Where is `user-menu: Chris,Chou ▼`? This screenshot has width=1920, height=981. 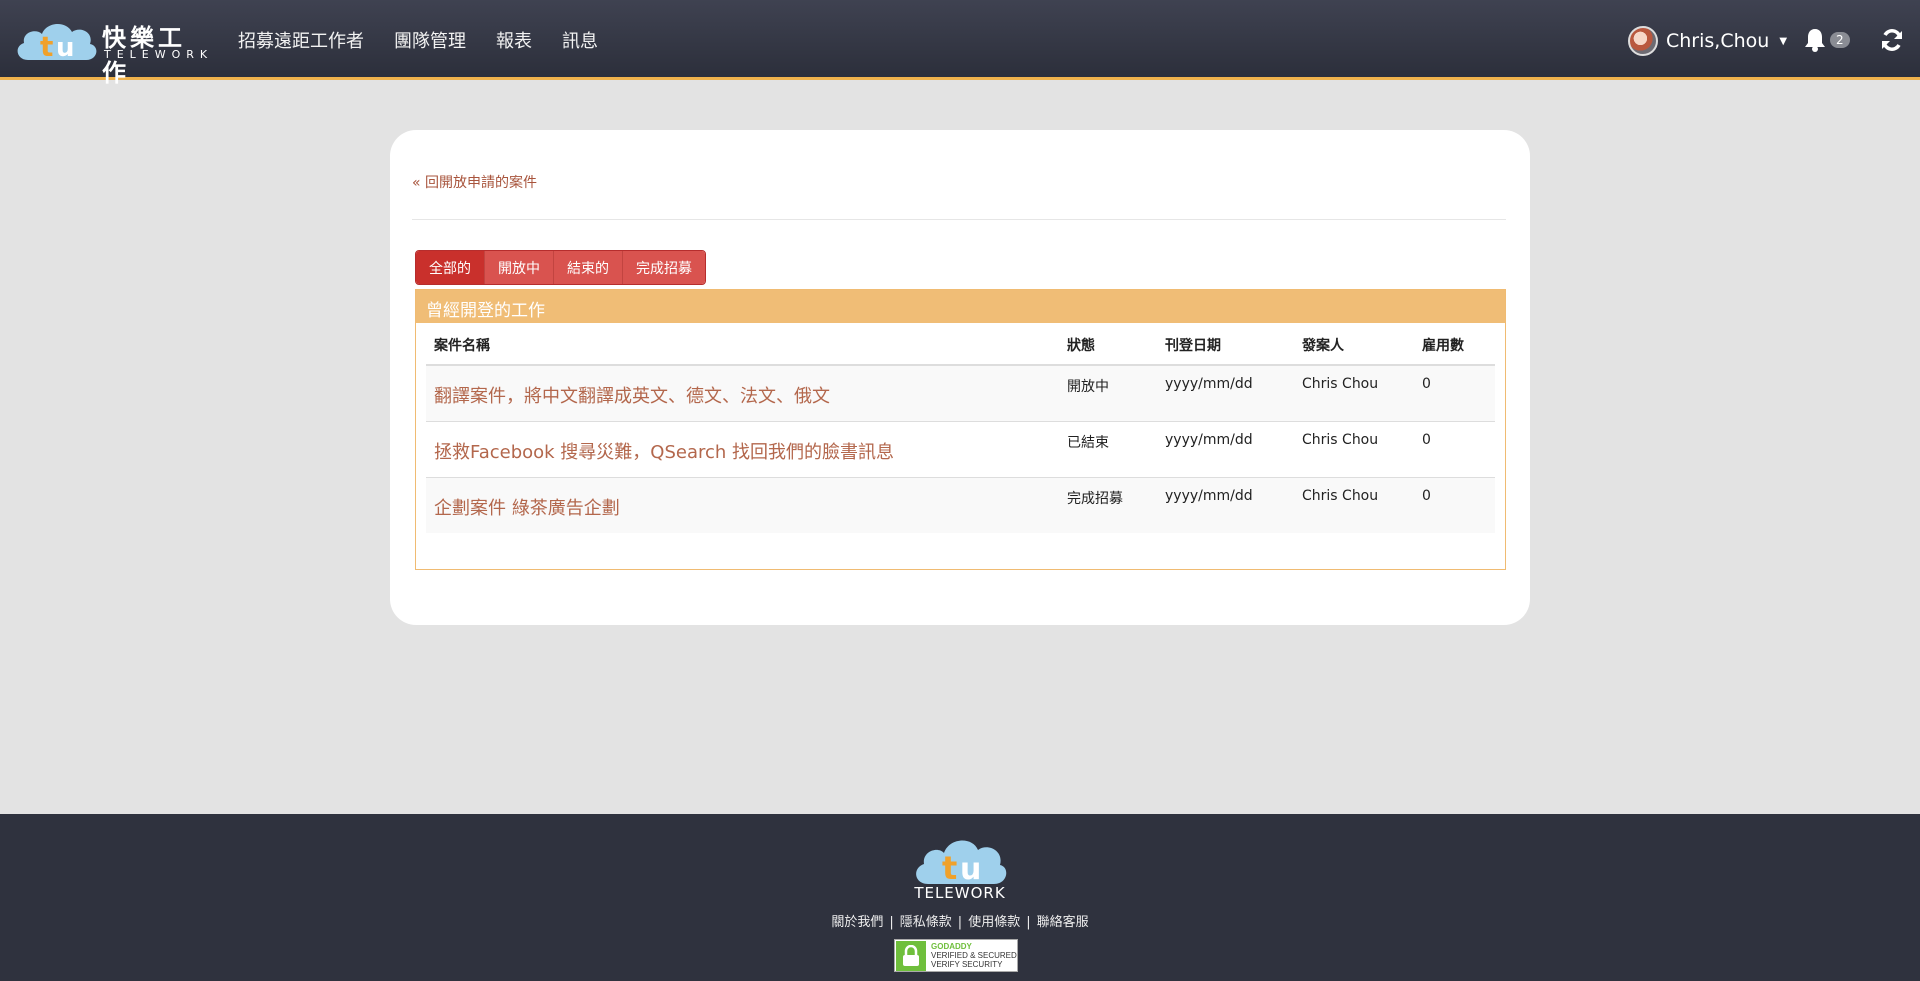 user-menu: Chris,Chou ▼ is located at coordinates (1707, 41).